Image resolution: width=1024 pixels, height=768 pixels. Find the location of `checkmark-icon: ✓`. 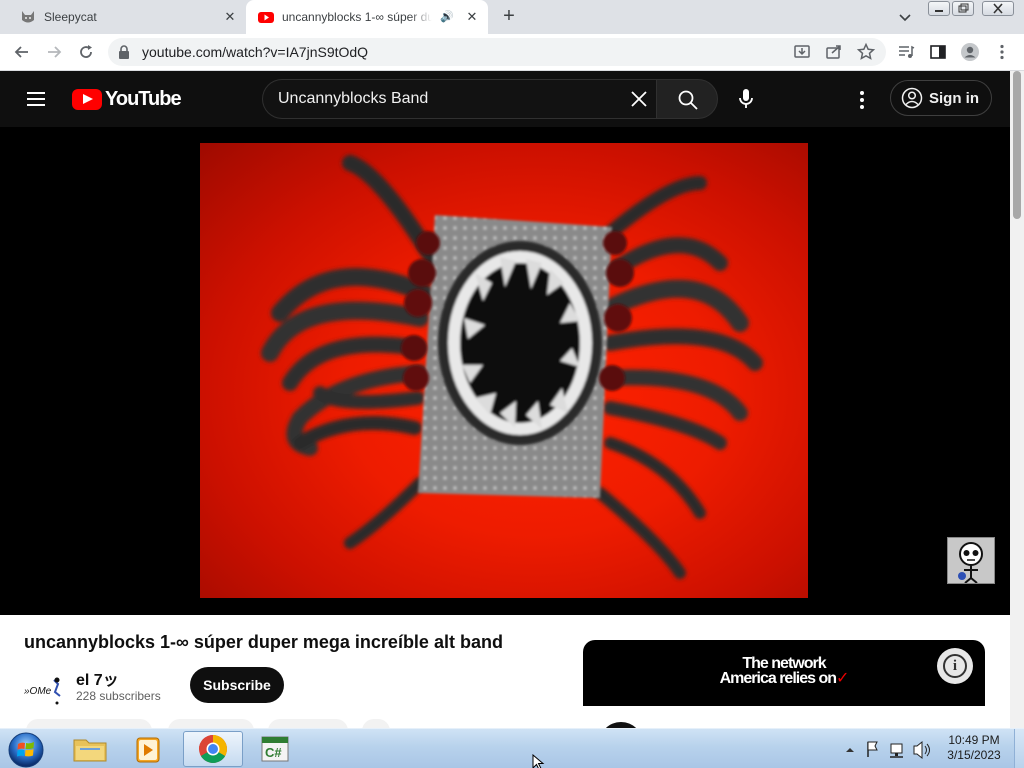

checkmark-icon: ✓ is located at coordinates (842, 678).